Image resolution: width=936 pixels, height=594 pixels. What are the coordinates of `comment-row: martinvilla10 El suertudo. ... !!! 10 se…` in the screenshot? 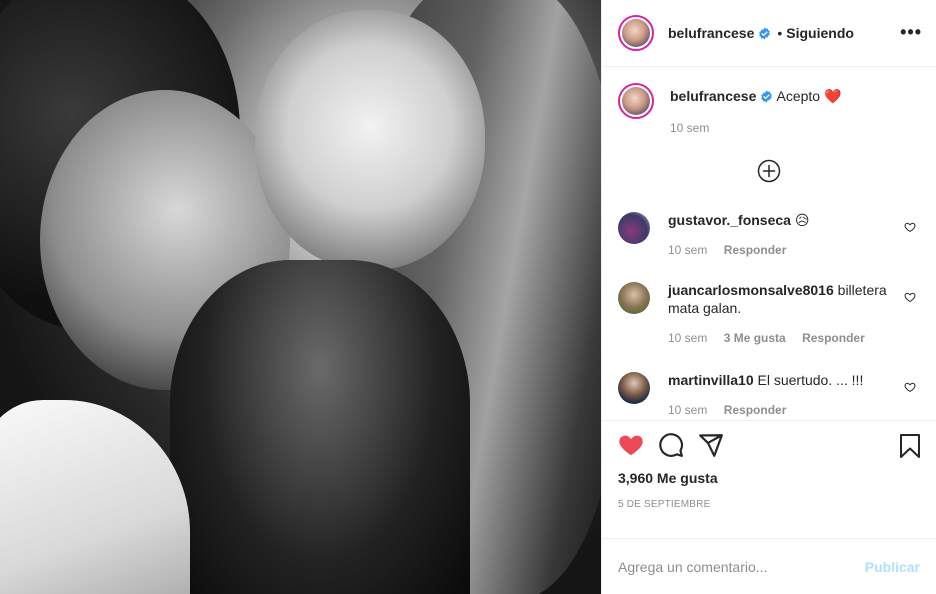 It's located at (769, 395).